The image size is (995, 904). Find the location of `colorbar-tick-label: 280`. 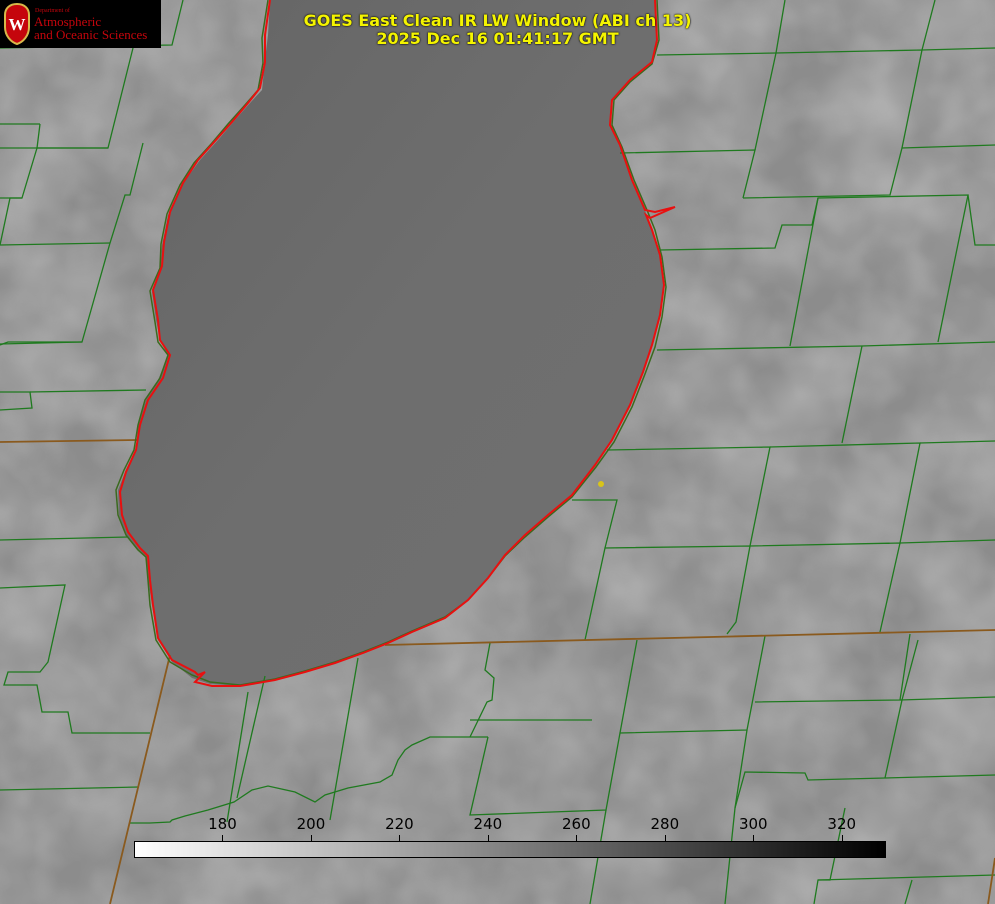

colorbar-tick-label: 280 is located at coordinates (665, 824).